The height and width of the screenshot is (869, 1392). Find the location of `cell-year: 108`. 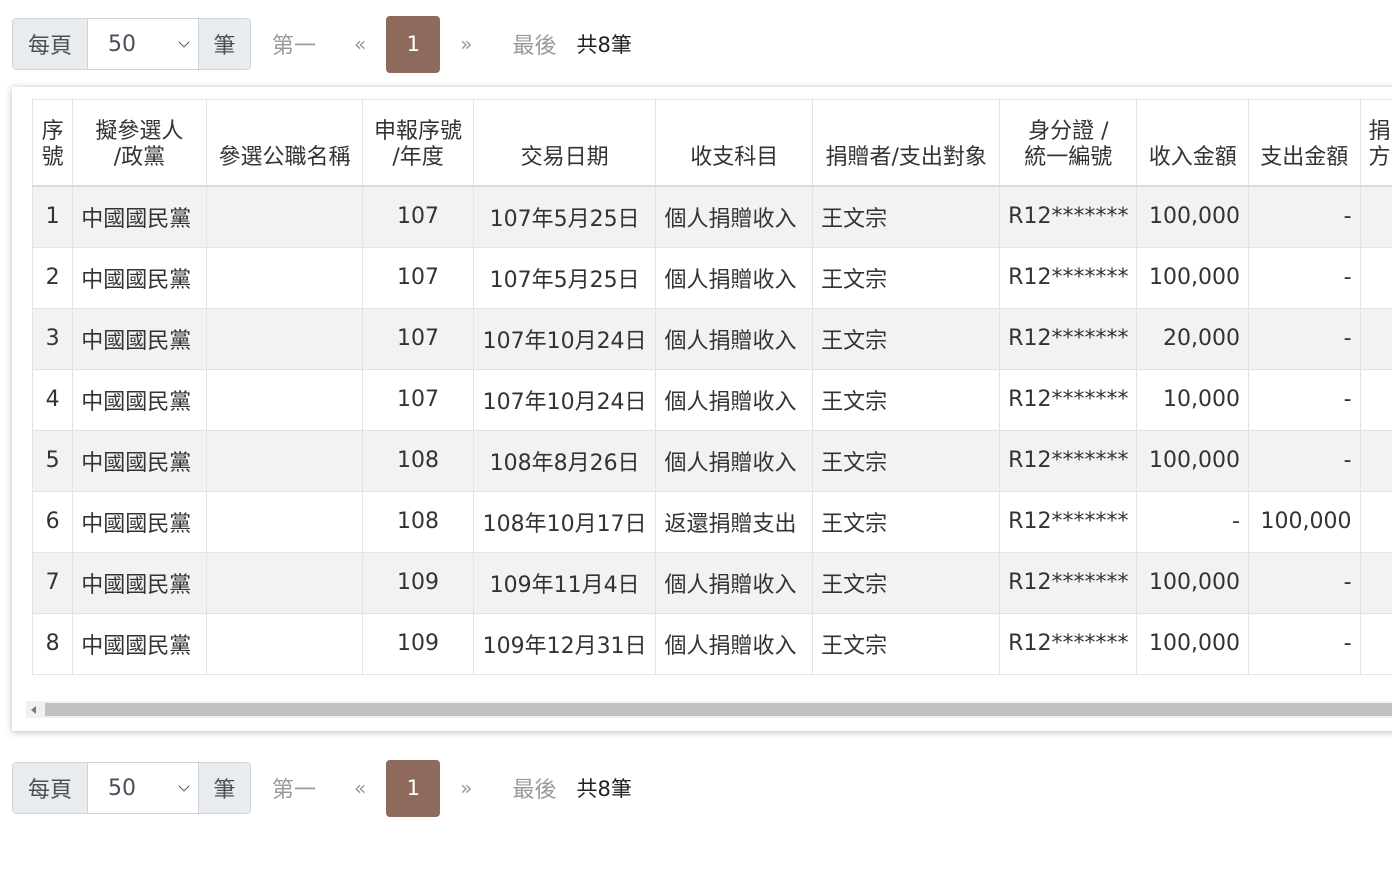

cell-year: 108 is located at coordinates (418, 460).